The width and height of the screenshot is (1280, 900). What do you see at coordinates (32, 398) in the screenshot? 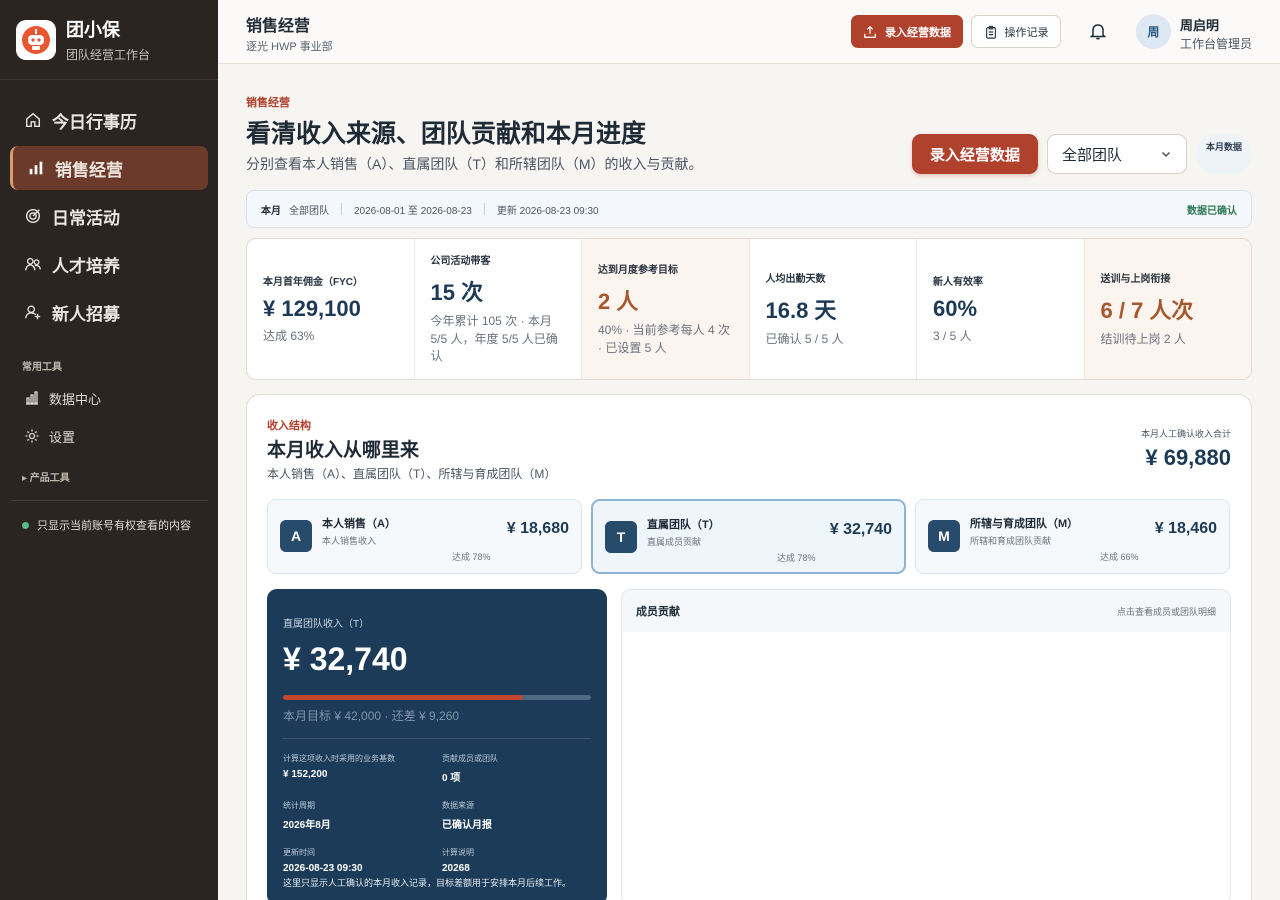
I see `chart-icon` at bounding box center [32, 398].